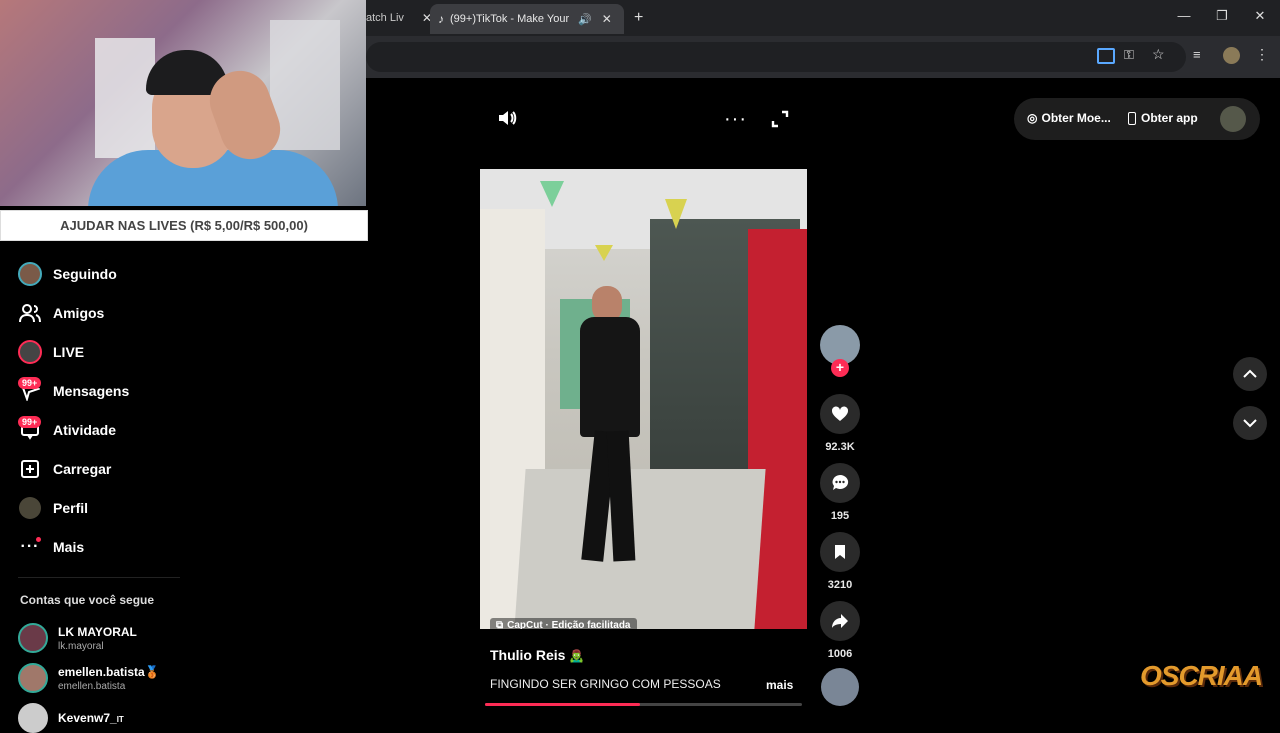  I want to click on profile-icon, so click(30, 508).